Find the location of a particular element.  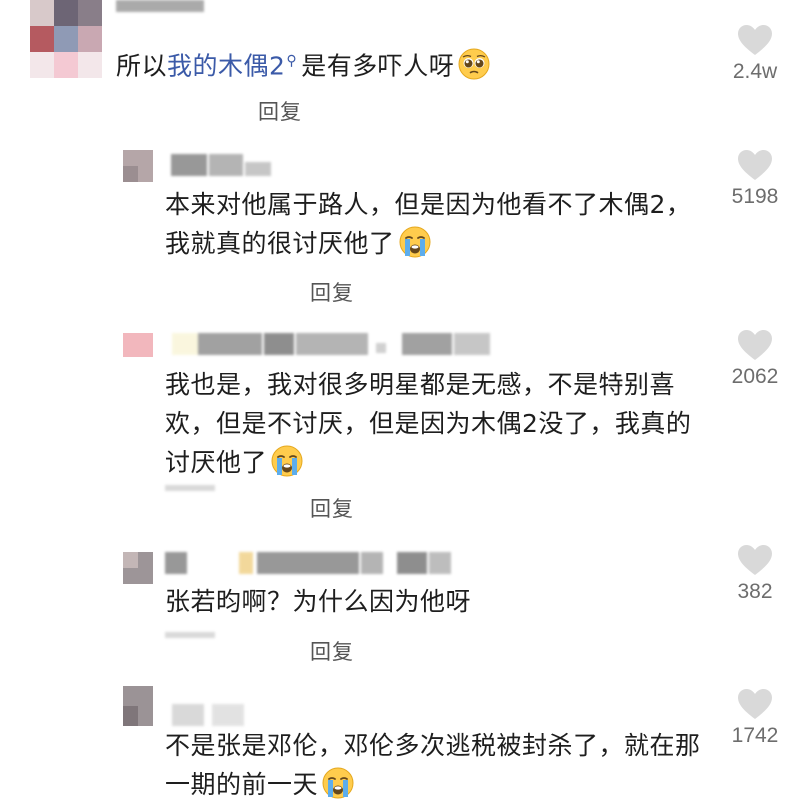

like-count: 5198 is located at coordinates (755, 196).